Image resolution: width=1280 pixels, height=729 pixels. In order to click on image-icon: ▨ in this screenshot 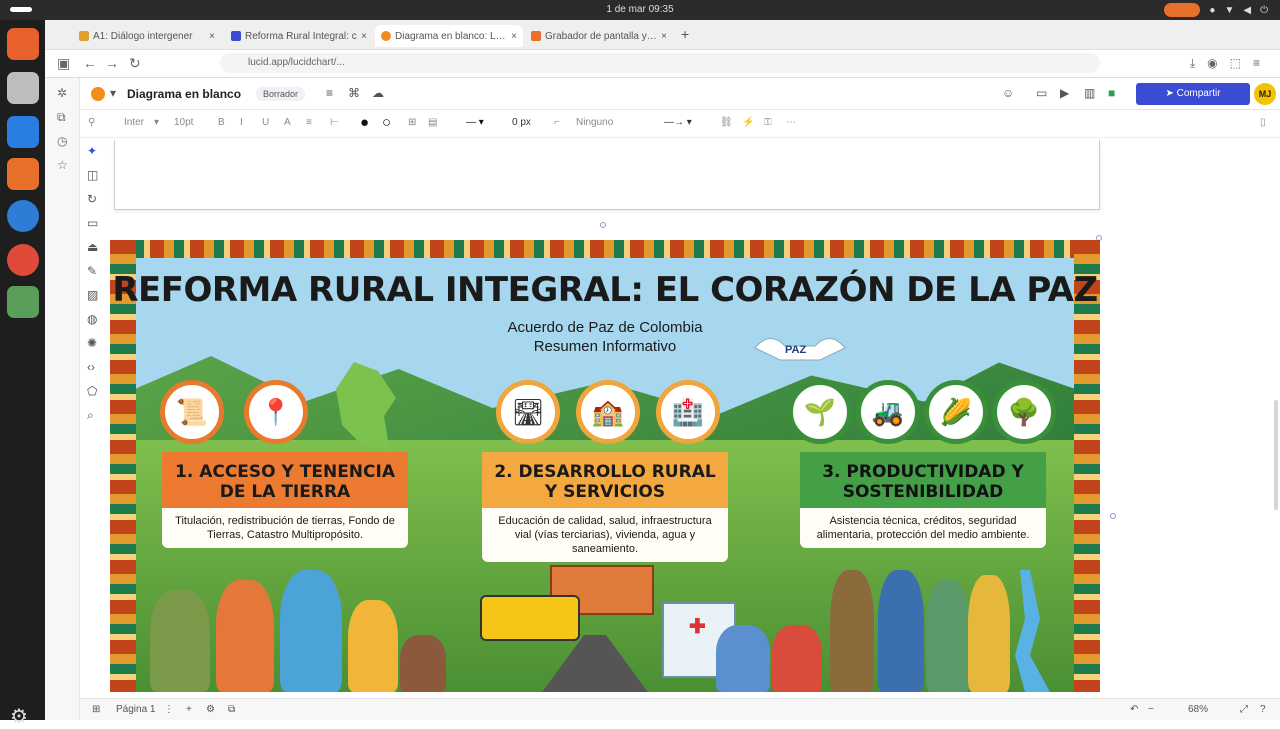, I will do `click(92, 295)`.